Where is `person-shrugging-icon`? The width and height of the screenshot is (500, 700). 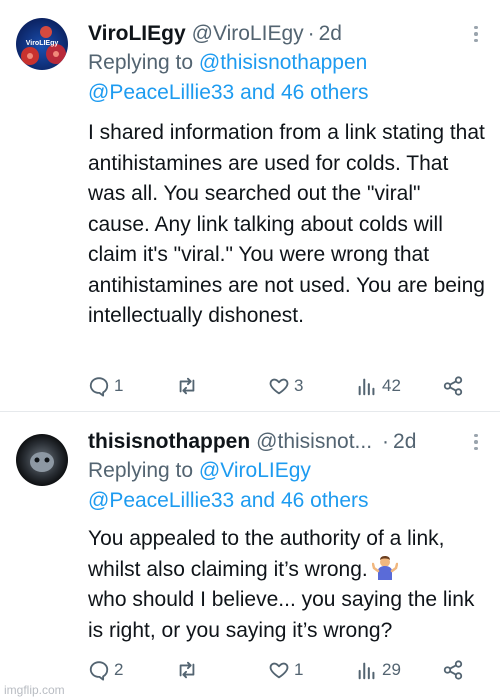
person-shrugging-icon is located at coordinates (384, 568).